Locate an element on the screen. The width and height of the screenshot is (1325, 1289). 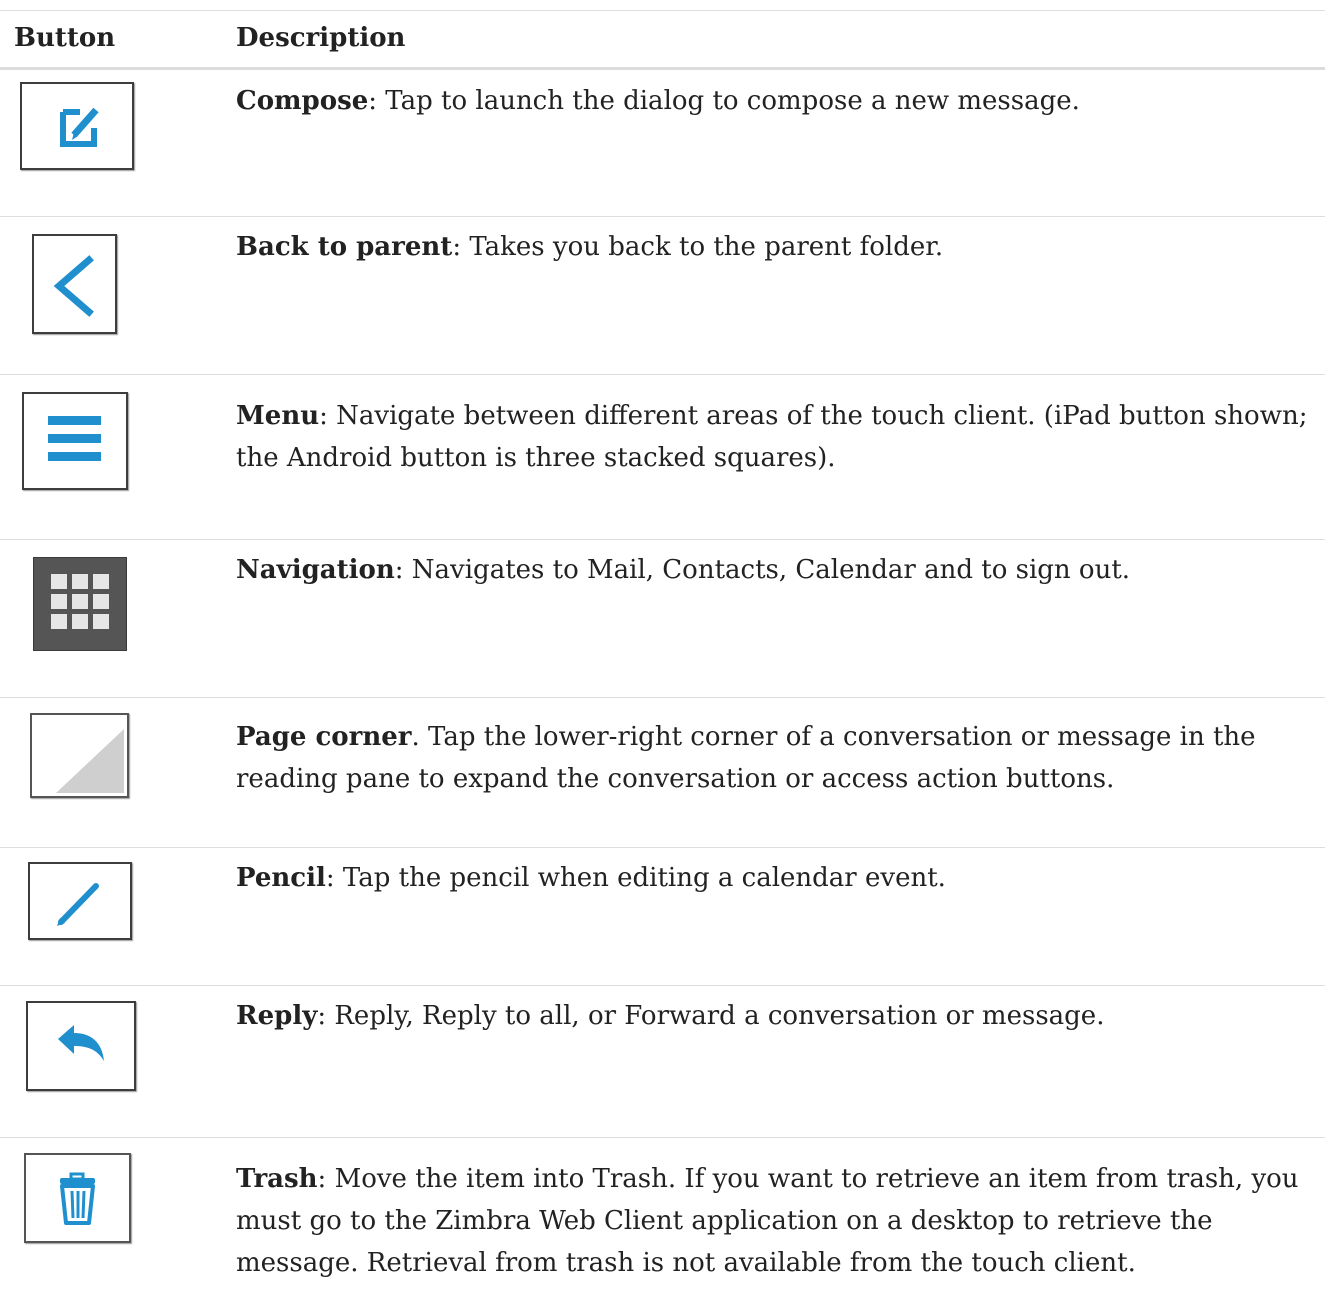
pencil-button is located at coordinates (80, 901).